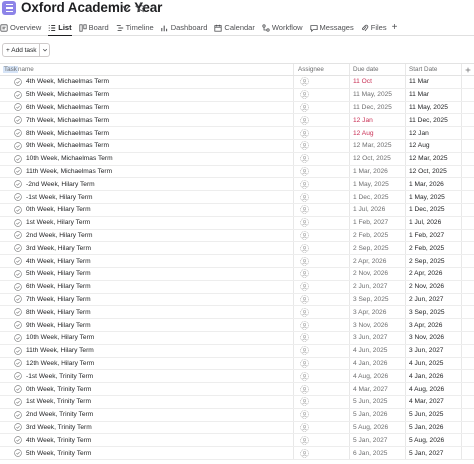 The height and width of the screenshot is (464, 474). What do you see at coordinates (67, 145) in the screenshot?
I see `task-name: 9th Week, Michaelmas Term` at bounding box center [67, 145].